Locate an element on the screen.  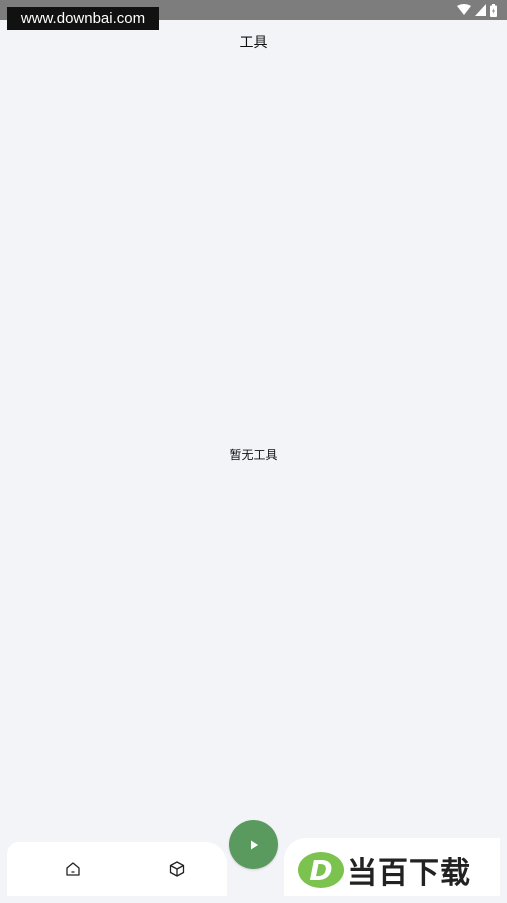
page-title: 工具 is located at coordinates (253, 43).